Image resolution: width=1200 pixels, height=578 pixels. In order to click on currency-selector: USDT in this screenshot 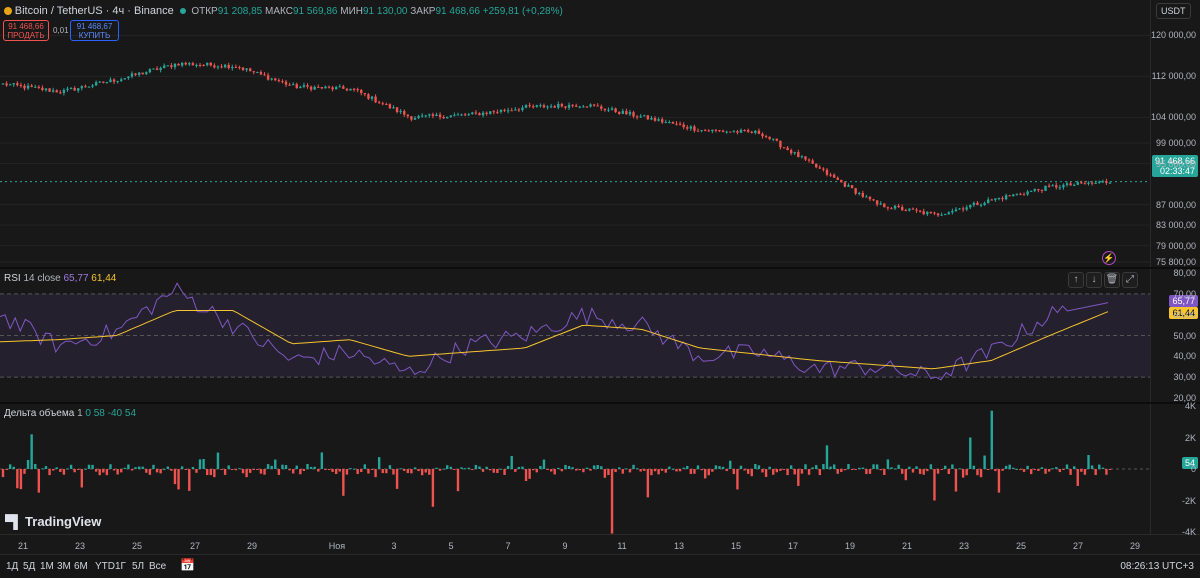, I will do `click(1173, 11)`.